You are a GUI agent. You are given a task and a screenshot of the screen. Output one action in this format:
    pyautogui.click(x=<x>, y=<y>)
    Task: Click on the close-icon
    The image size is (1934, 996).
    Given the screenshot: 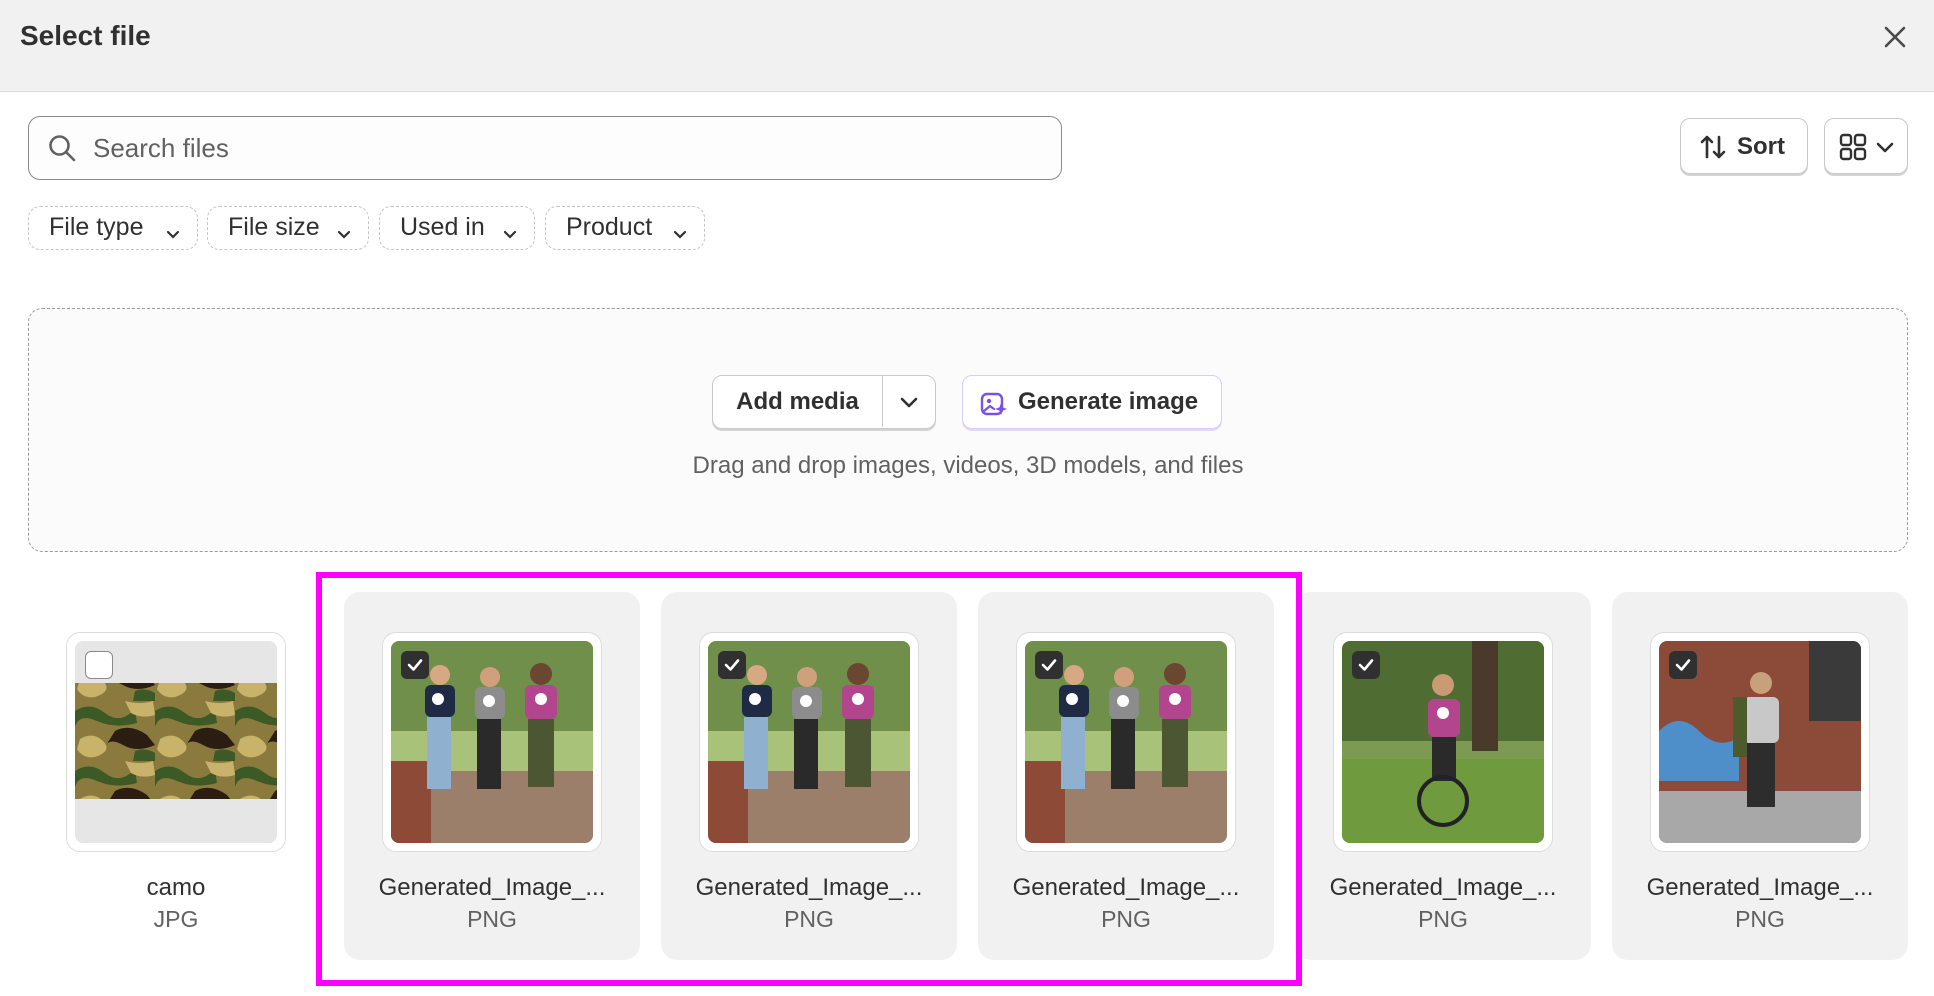 What is the action you would take?
    pyautogui.click(x=1895, y=37)
    